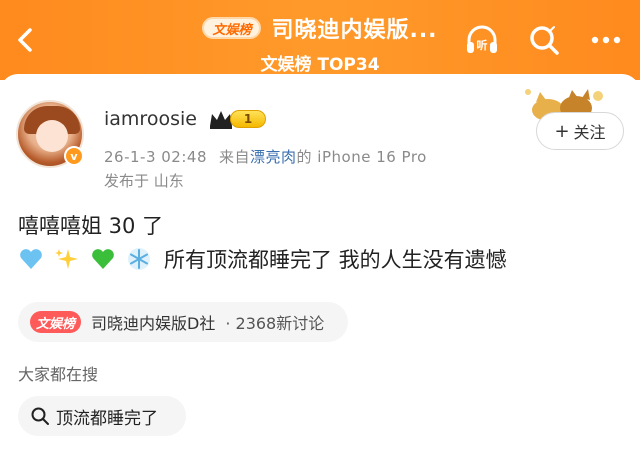  I want to click on post-location: 发布于 山东, so click(144, 181).